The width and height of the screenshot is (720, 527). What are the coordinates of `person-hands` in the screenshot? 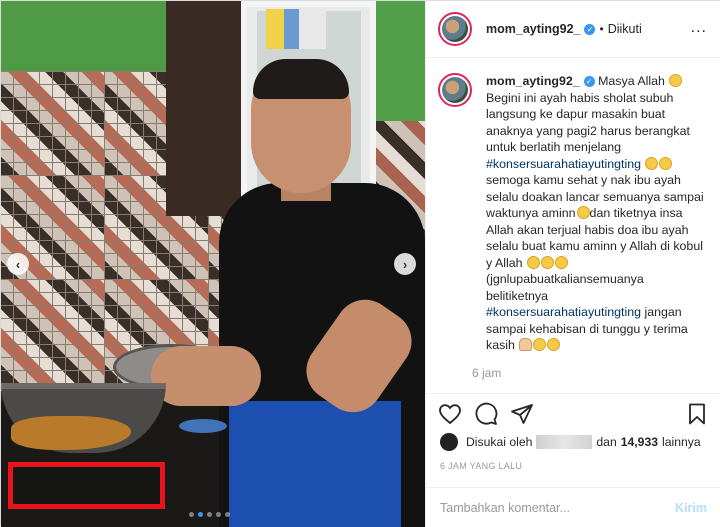 It's located at (206, 376).